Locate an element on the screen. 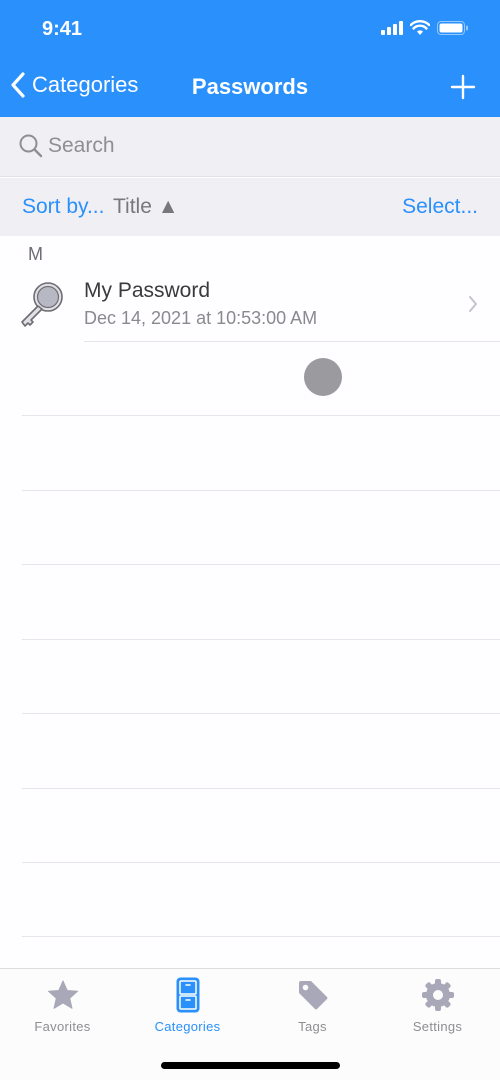 The image size is (500, 1080). cabinet-icon is located at coordinates (187, 995).